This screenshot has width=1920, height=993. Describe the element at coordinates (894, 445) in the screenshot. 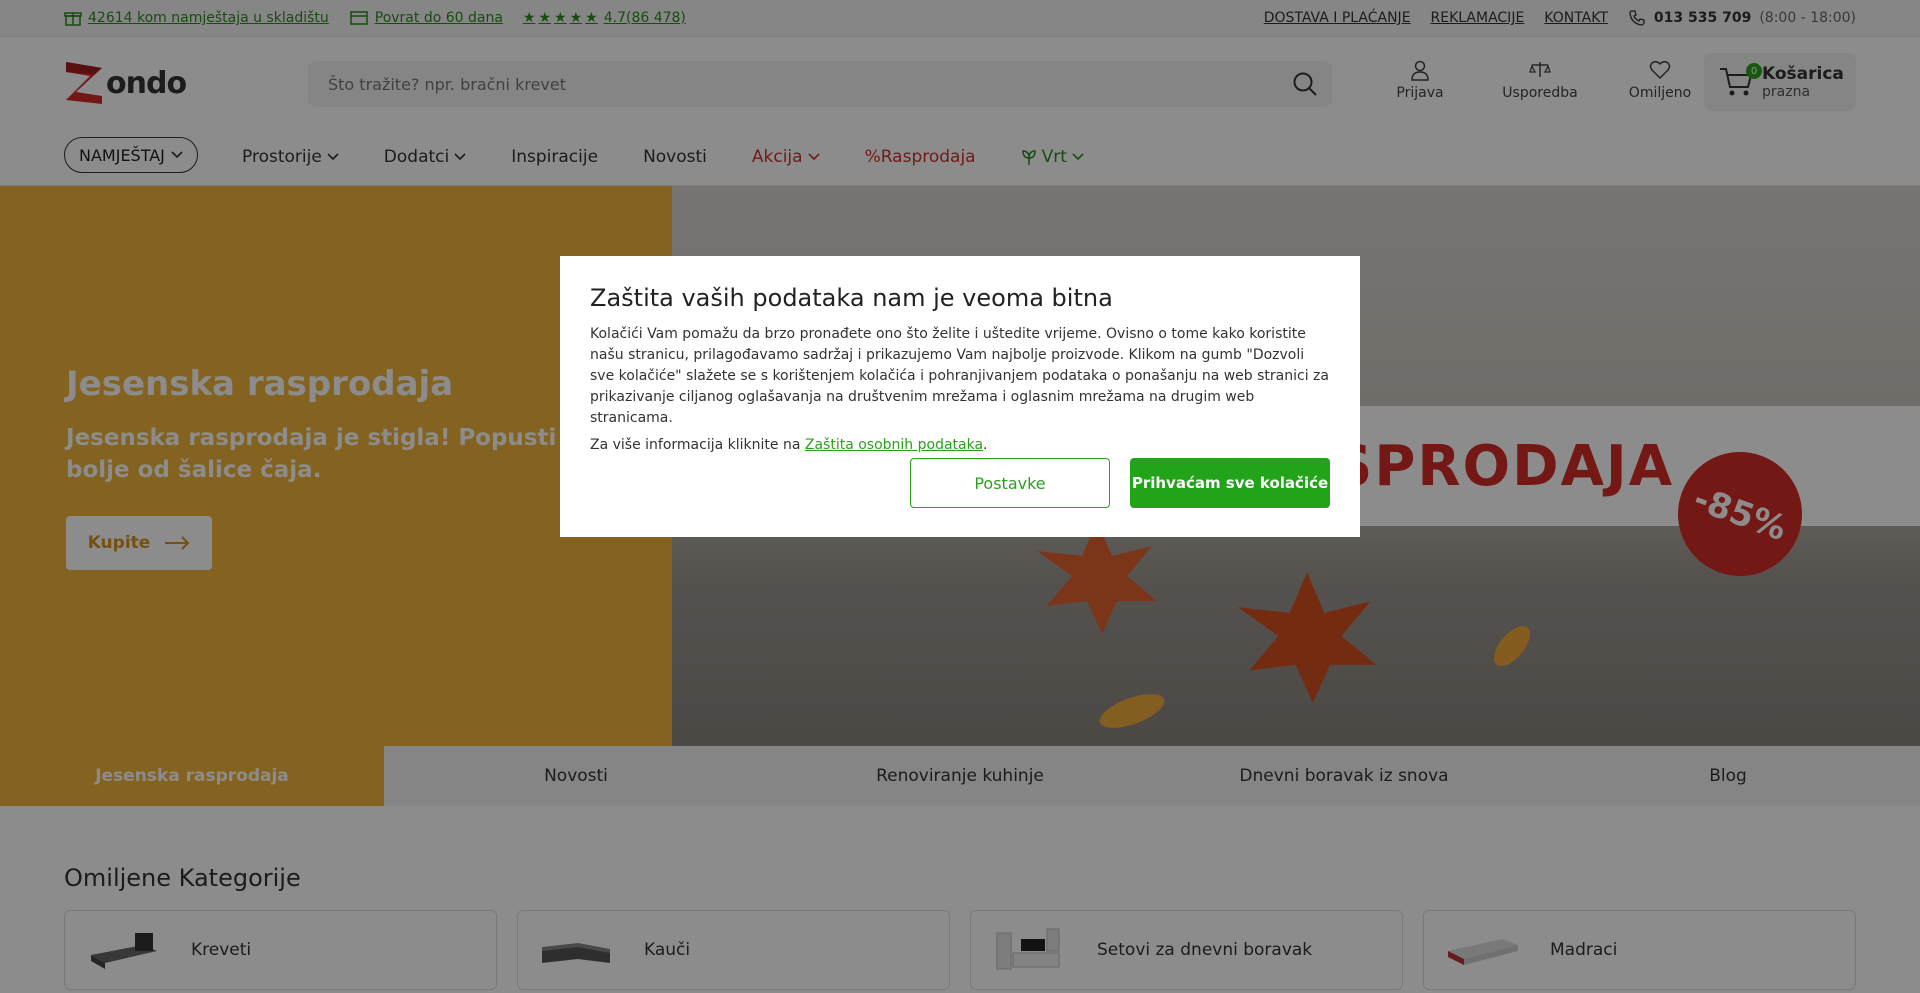

I see `privacy-link: Zaštita osobnih podataka` at that location.